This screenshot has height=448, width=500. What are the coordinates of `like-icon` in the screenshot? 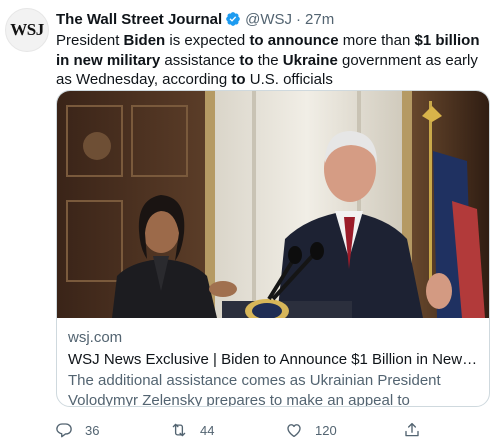 It's located at (294, 431).